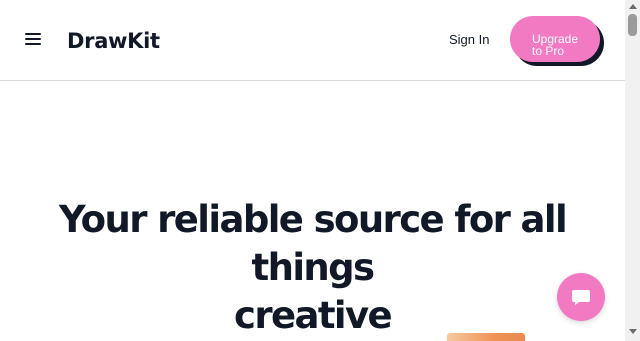 The height and width of the screenshot is (341, 640). Describe the element at coordinates (486, 337) in the screenshot. I see `hero-illustration` at that location.